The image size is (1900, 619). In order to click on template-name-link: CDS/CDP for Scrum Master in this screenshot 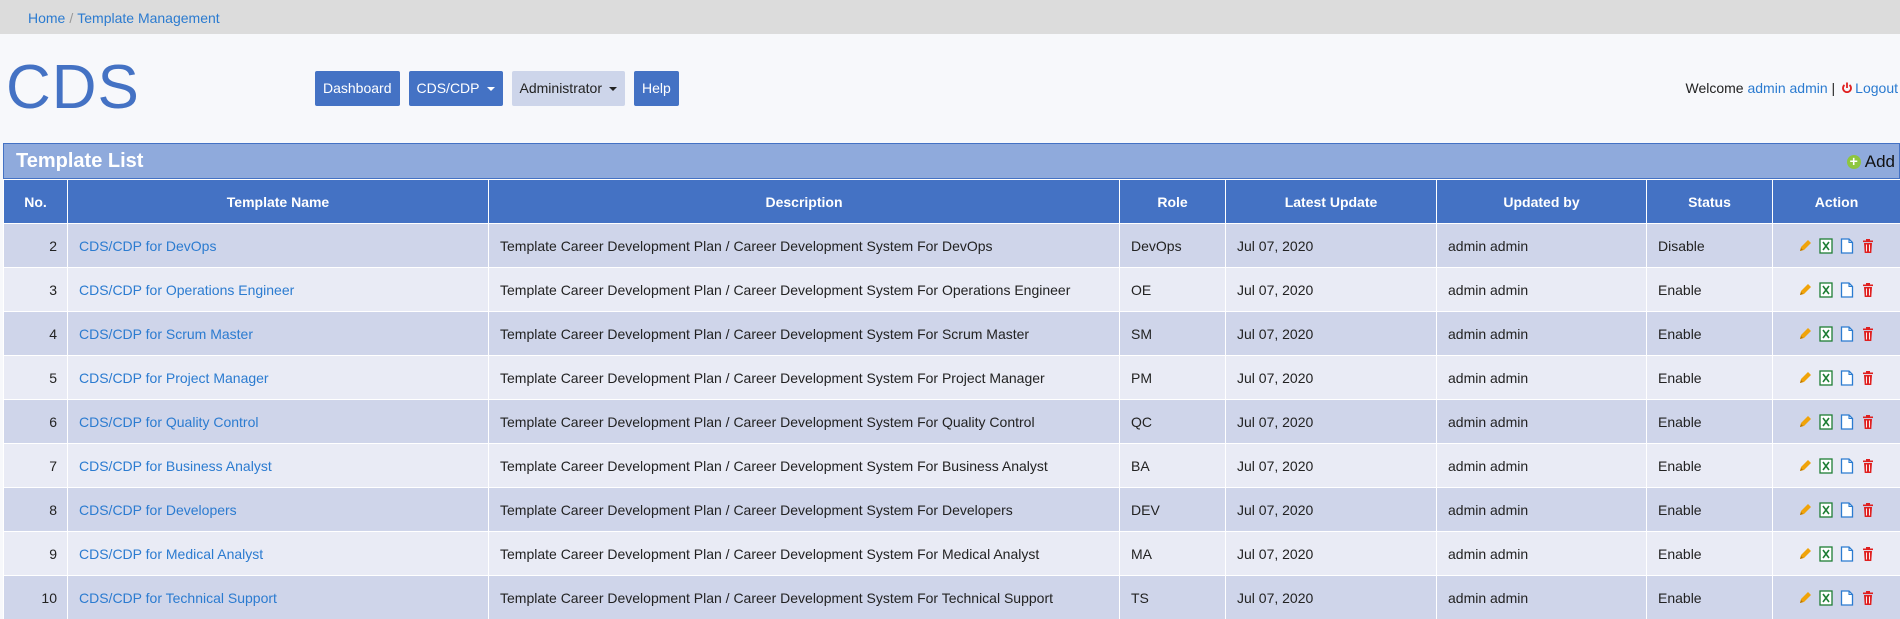, I will do `click(166, 334)`.